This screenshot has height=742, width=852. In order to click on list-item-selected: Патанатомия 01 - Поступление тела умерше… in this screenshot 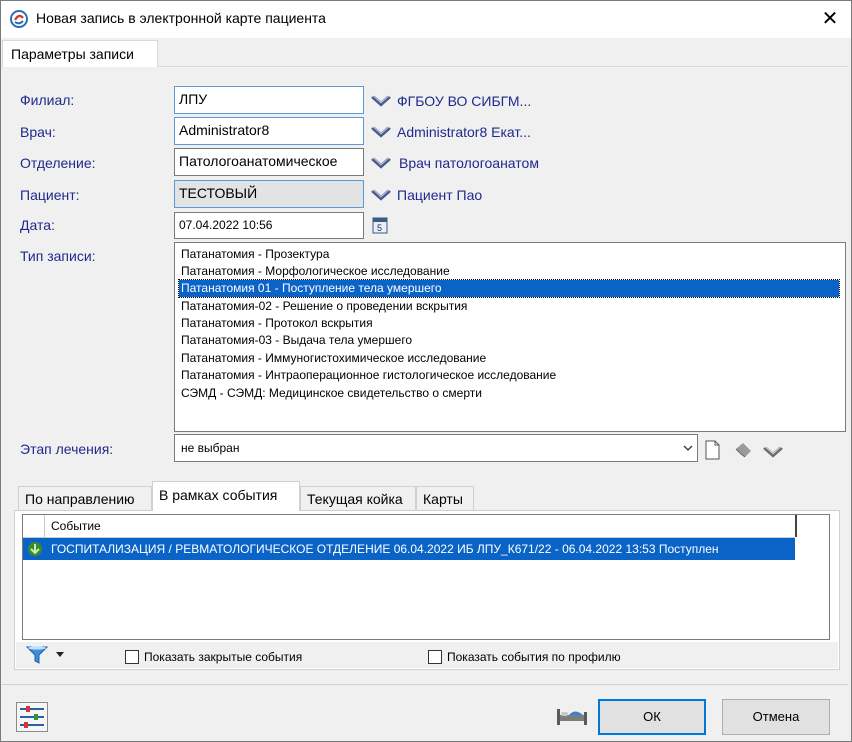, I will do `click(509, 288)`.